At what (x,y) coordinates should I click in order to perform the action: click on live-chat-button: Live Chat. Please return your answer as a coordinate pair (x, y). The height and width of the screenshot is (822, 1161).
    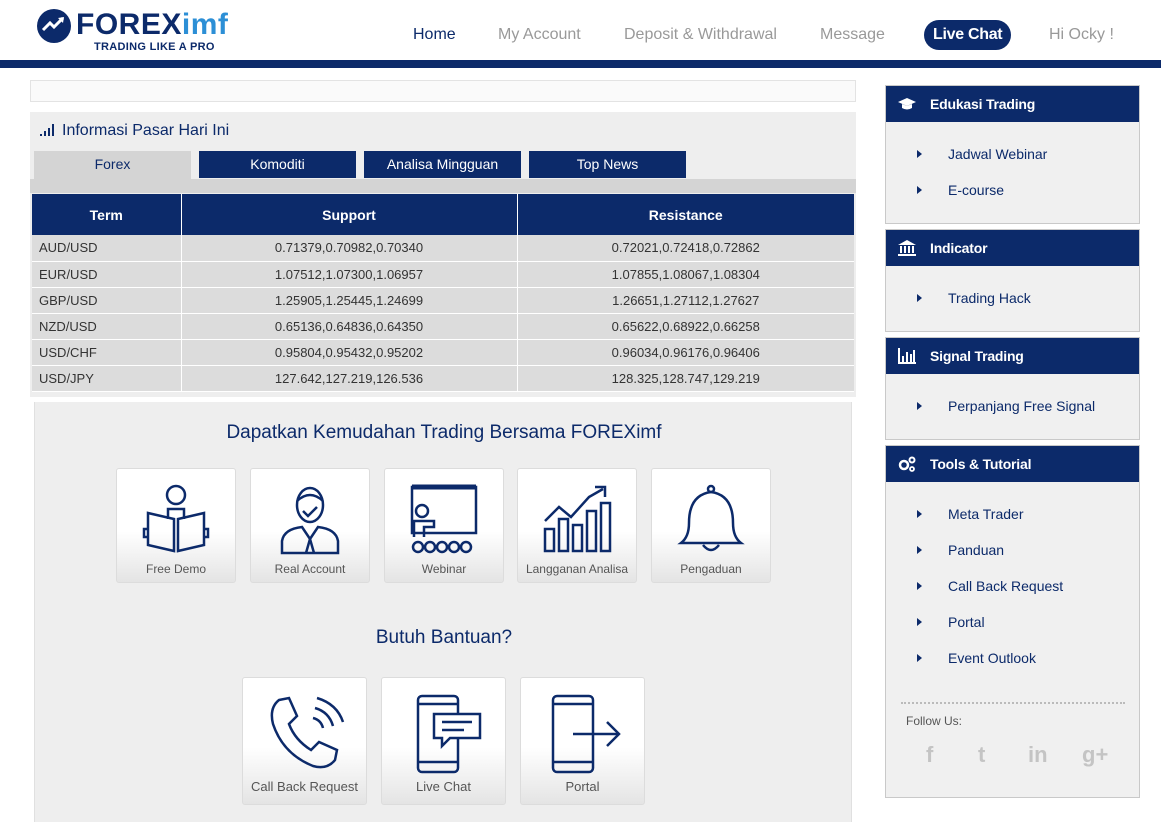
    Looking at the image, I should click on (443, 741).